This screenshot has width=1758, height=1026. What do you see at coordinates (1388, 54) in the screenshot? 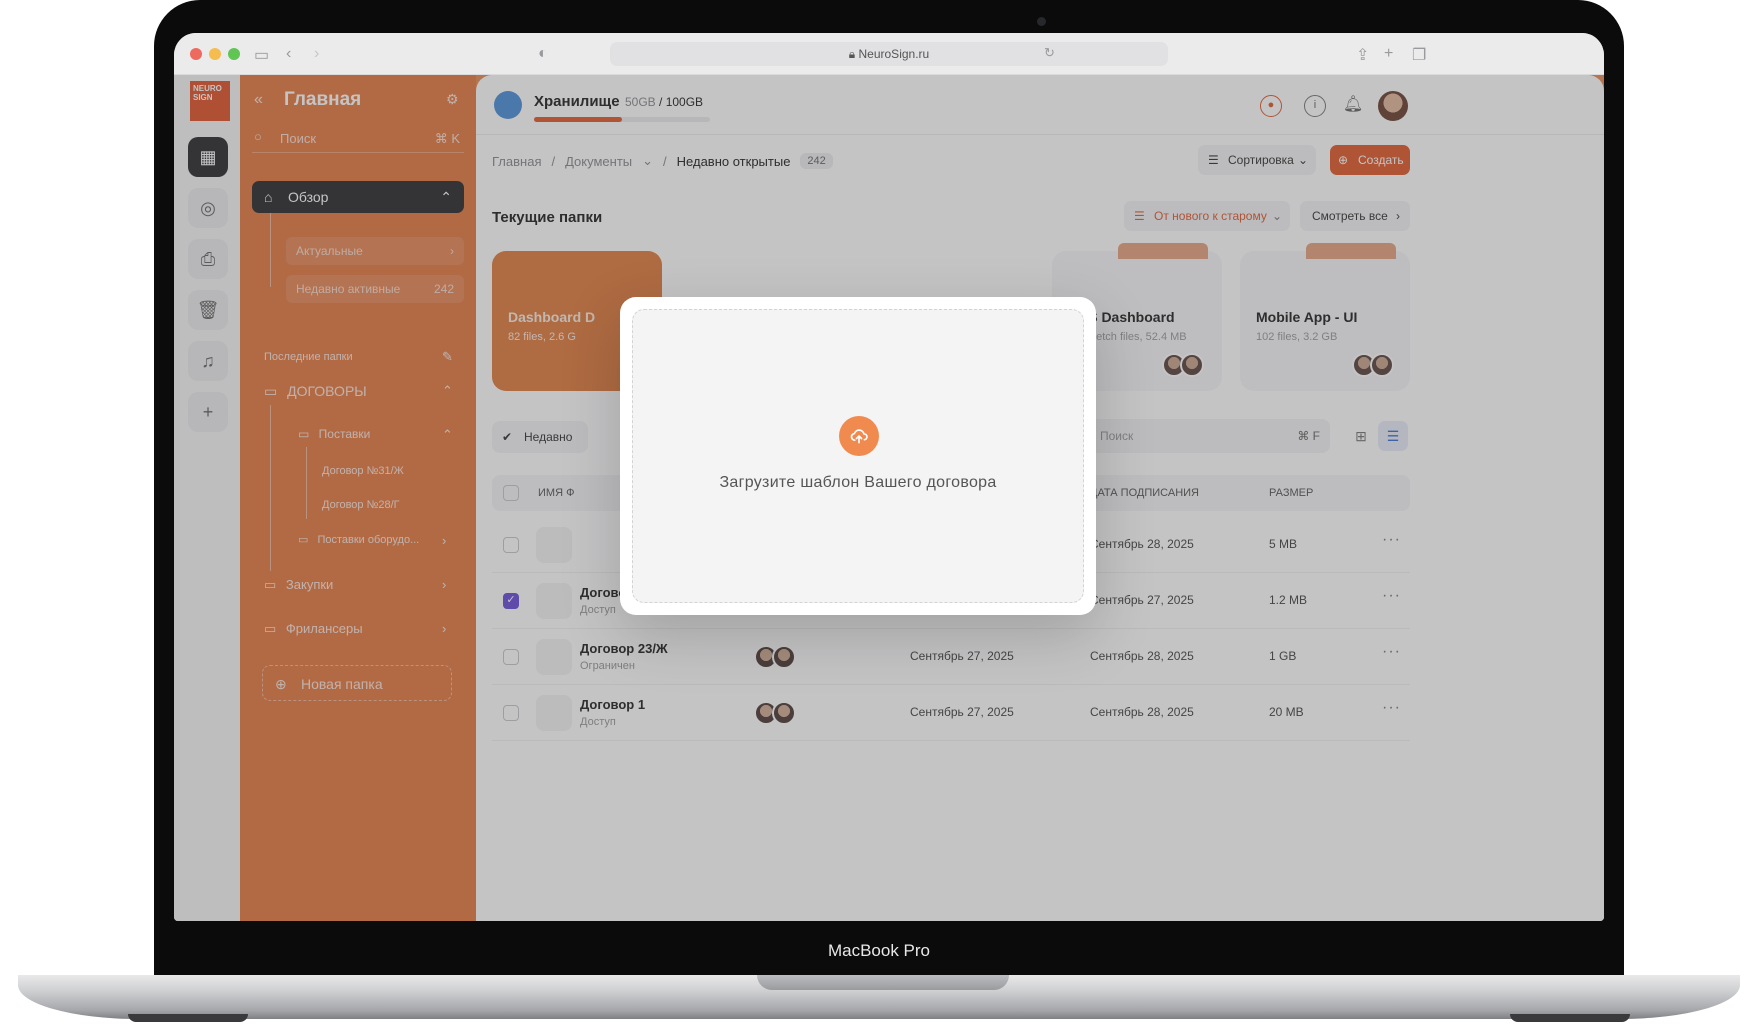
I see `new-tab-icon: +` at bounding box center [1388, 54].